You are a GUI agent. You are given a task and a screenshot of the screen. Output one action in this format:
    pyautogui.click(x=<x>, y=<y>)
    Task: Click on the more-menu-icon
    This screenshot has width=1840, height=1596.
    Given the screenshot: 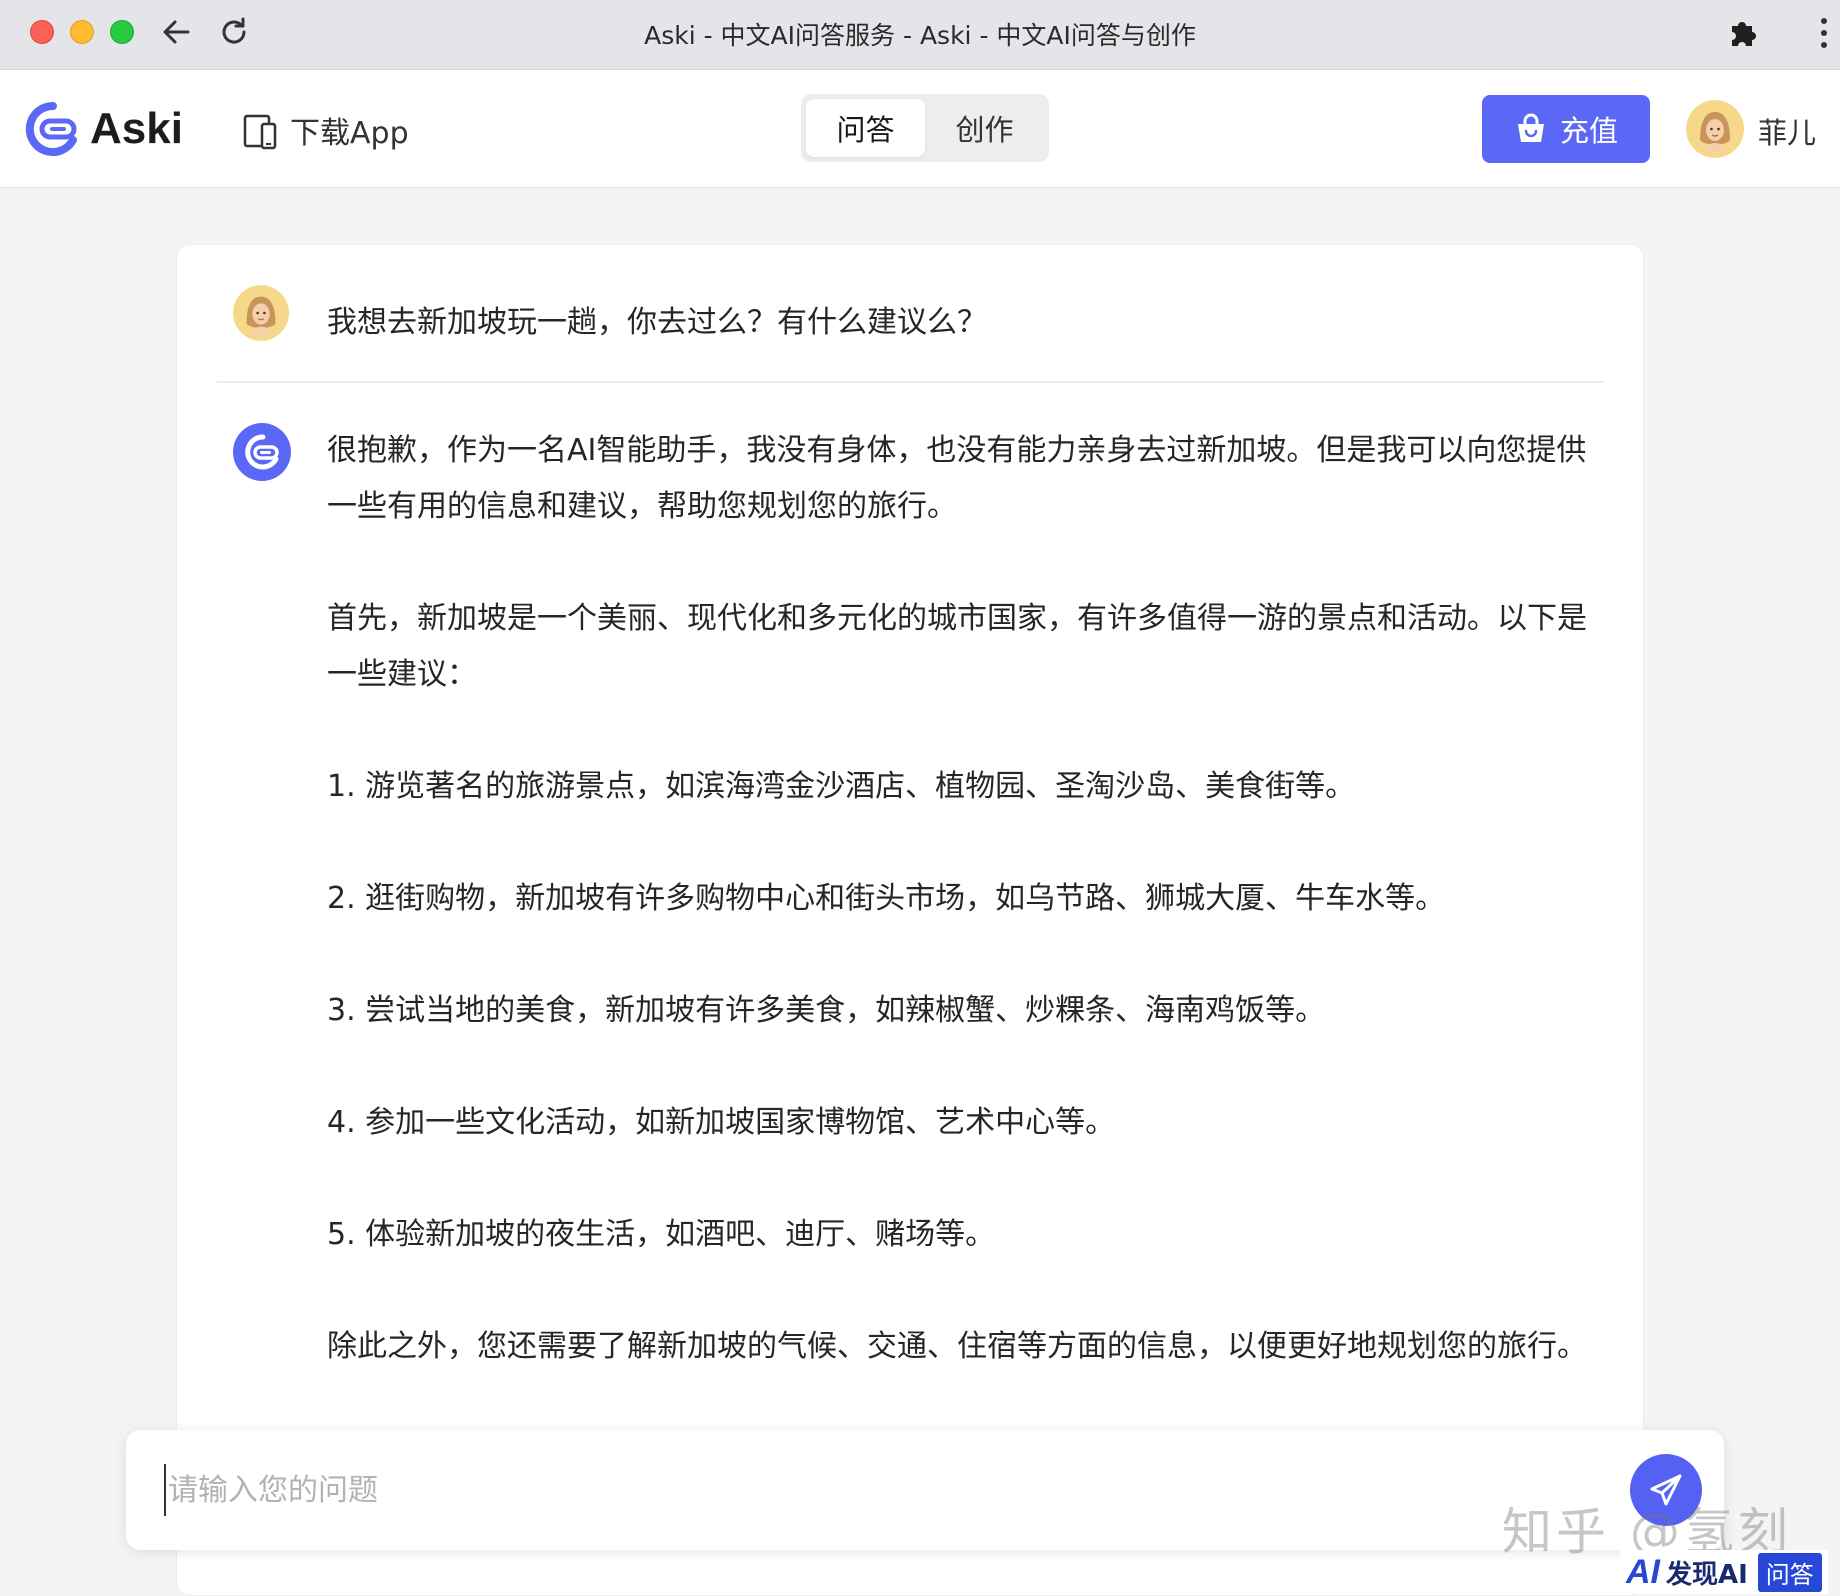 What is the action you would take?
    pyautogui.click(x=1824, y=33)
    